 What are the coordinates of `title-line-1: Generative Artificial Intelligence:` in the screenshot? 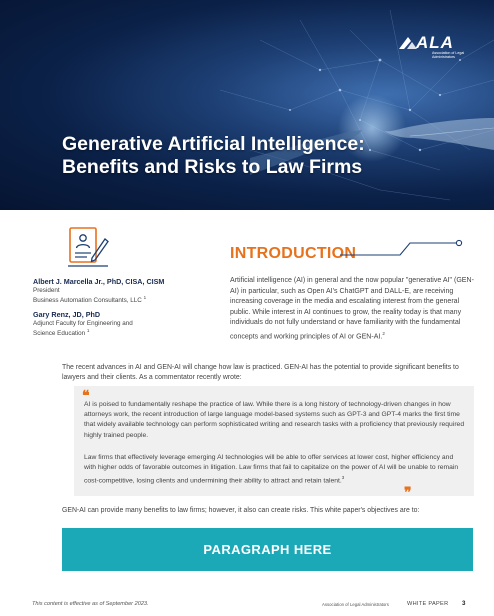 It's located at (213, 144).